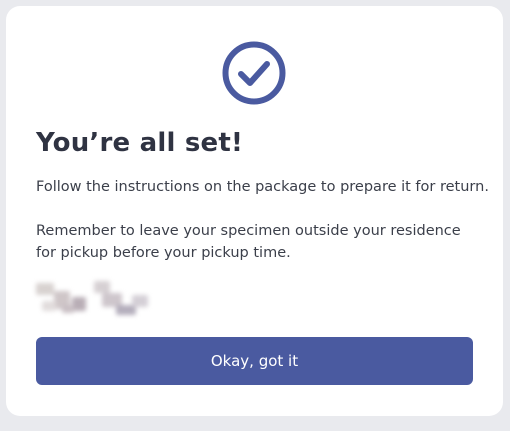 The width and height of the screenshot is (510, 431). I want to click on check-circle-icon, so click(254, 73).